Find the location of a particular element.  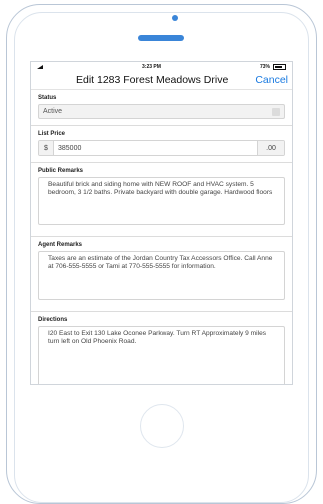

currency-prefix: $ is located at coordinates (46, 148).